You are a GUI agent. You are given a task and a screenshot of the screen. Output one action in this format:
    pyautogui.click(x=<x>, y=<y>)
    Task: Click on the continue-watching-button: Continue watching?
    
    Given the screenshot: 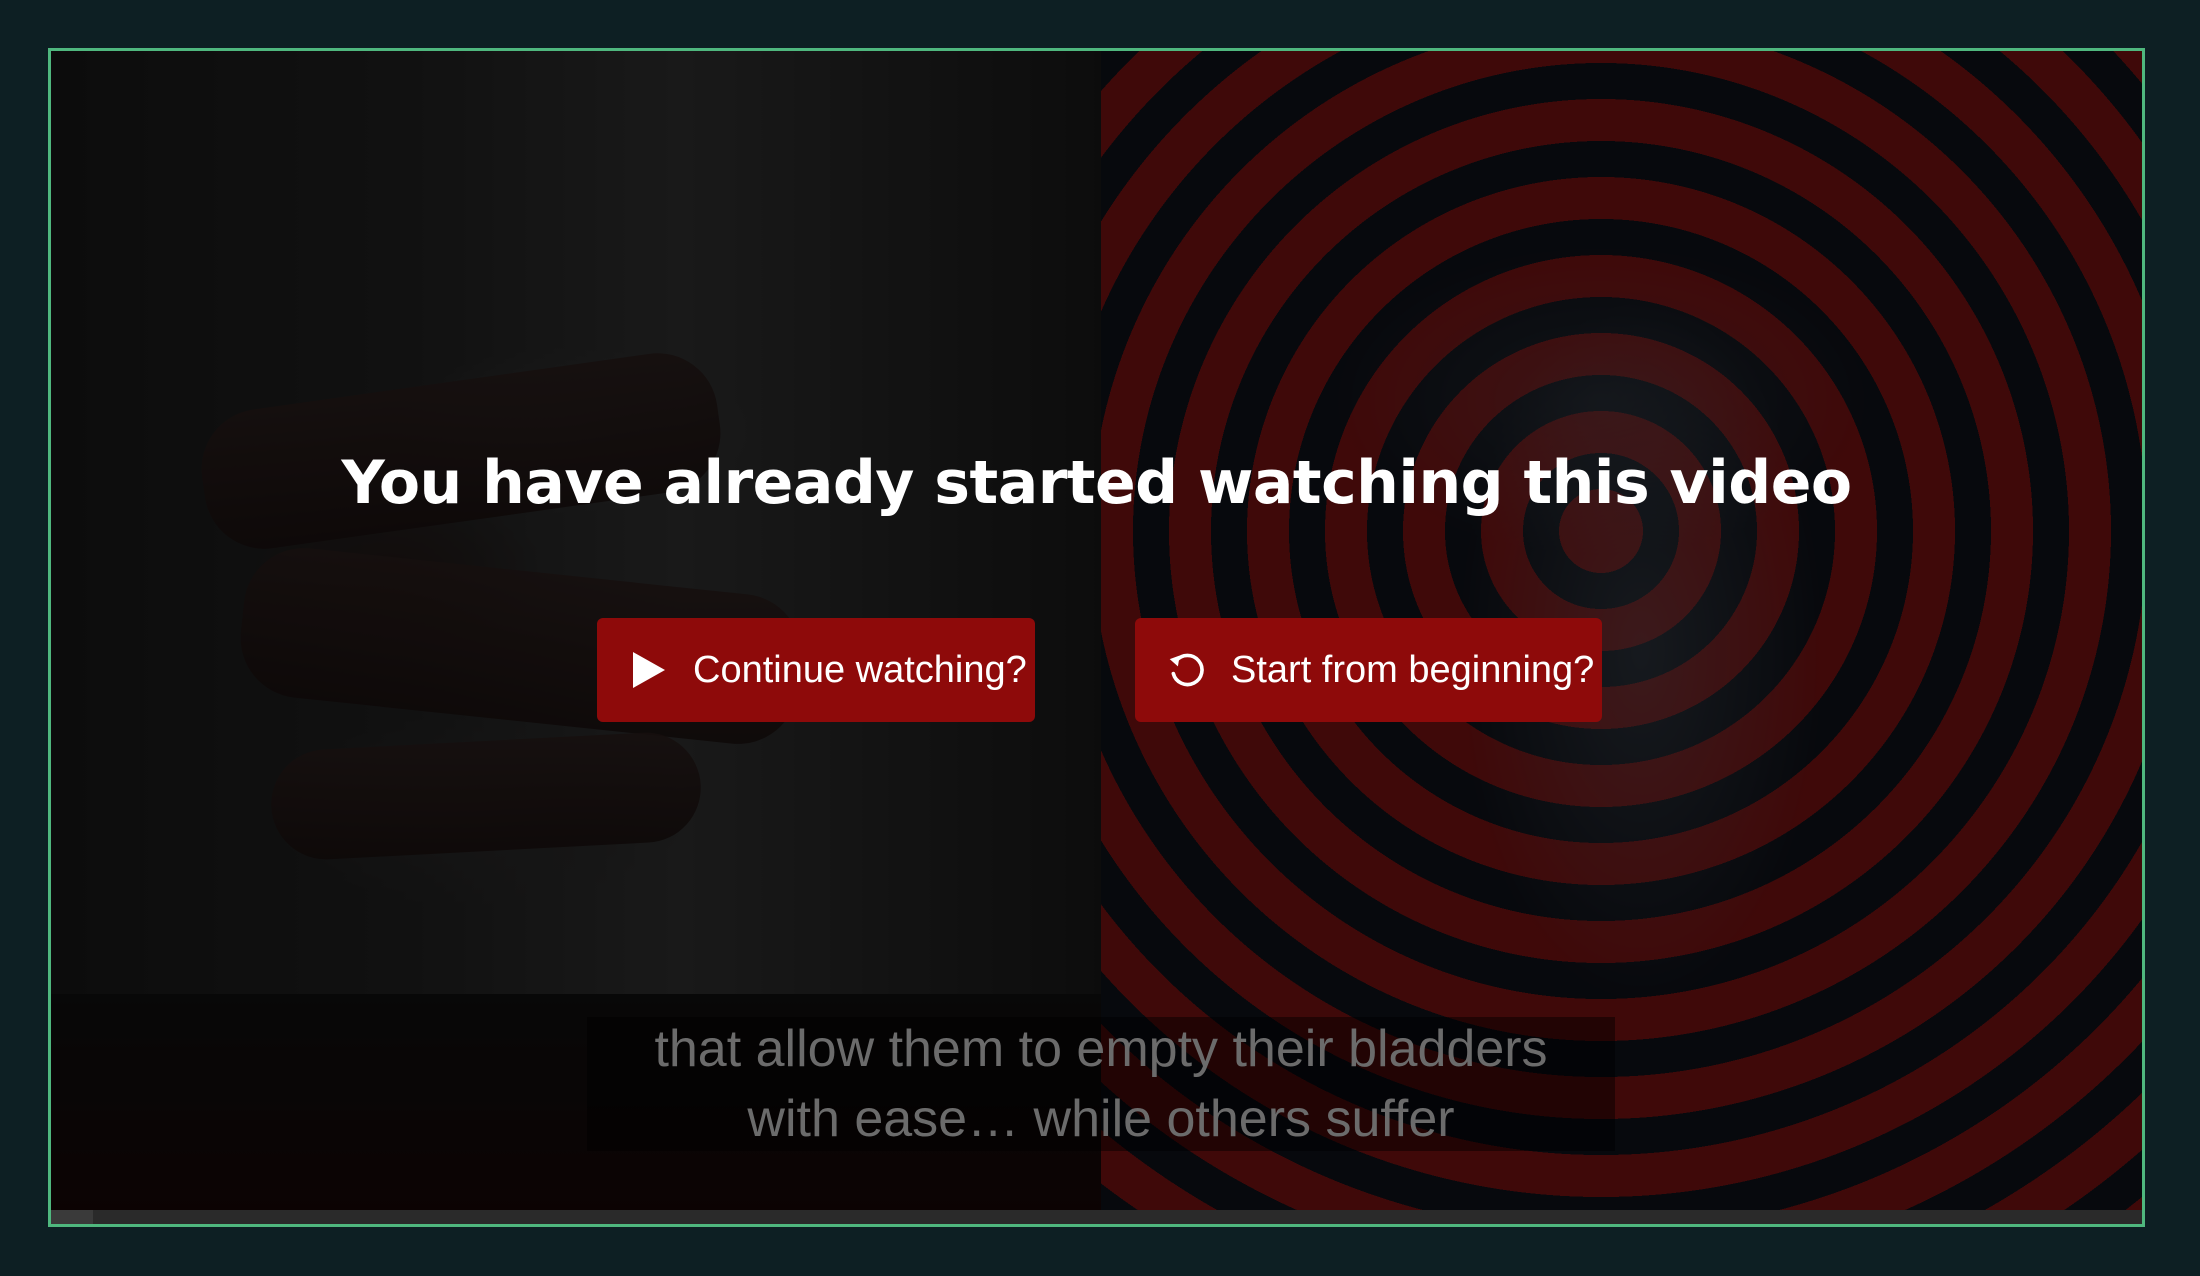 What is the action you would take?
    pyautogui.click(x=816, y=670)
    